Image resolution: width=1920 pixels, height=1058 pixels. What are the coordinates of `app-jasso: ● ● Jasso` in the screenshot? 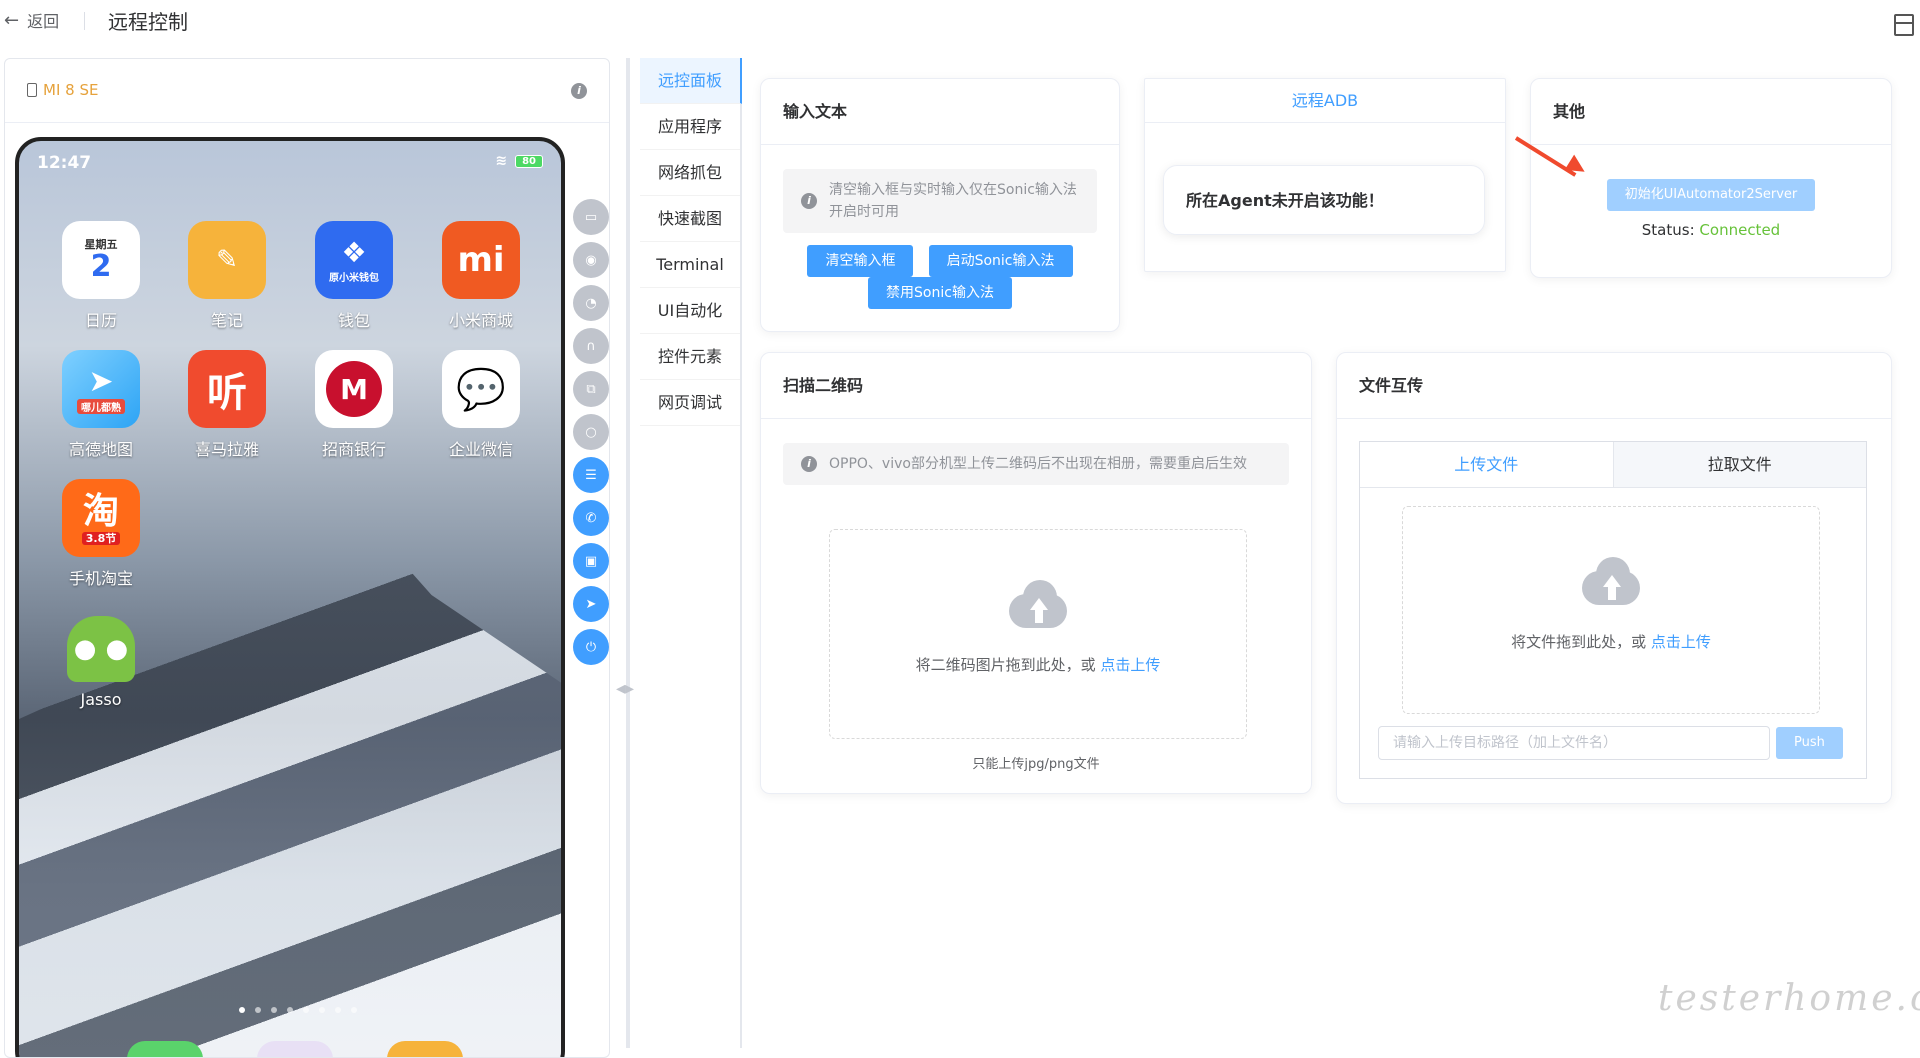 It's located at (101, 658).